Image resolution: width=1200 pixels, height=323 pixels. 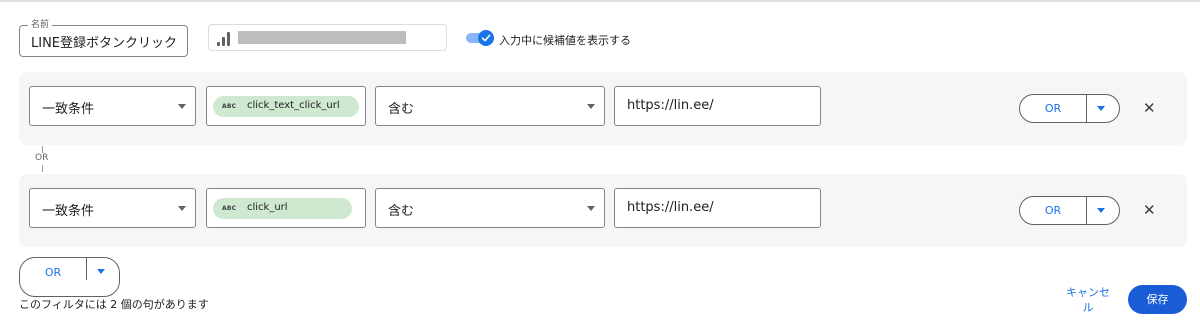 I want to click on filter-name-field: 名前 LINE登録ボタンクリック, so click(x=103, y=38).